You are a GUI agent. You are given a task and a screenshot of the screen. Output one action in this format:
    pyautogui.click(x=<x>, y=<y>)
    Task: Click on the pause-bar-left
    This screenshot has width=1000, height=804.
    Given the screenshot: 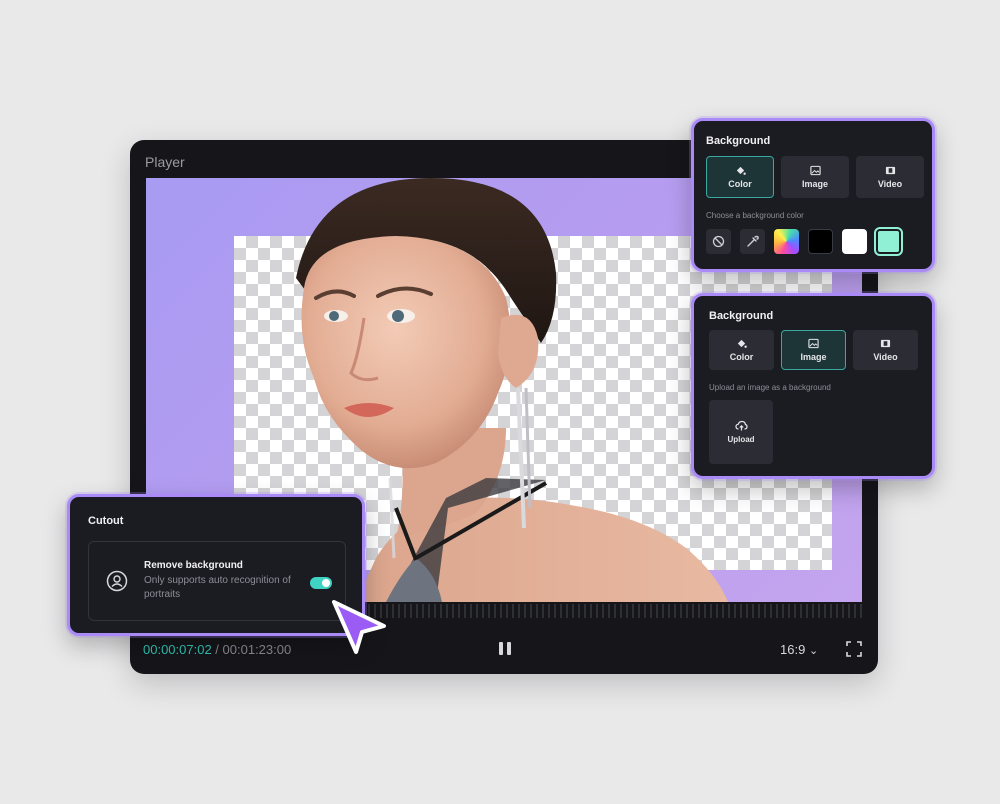 What is the action you would take?
    pyautogui.click(x=501, y=648)
    